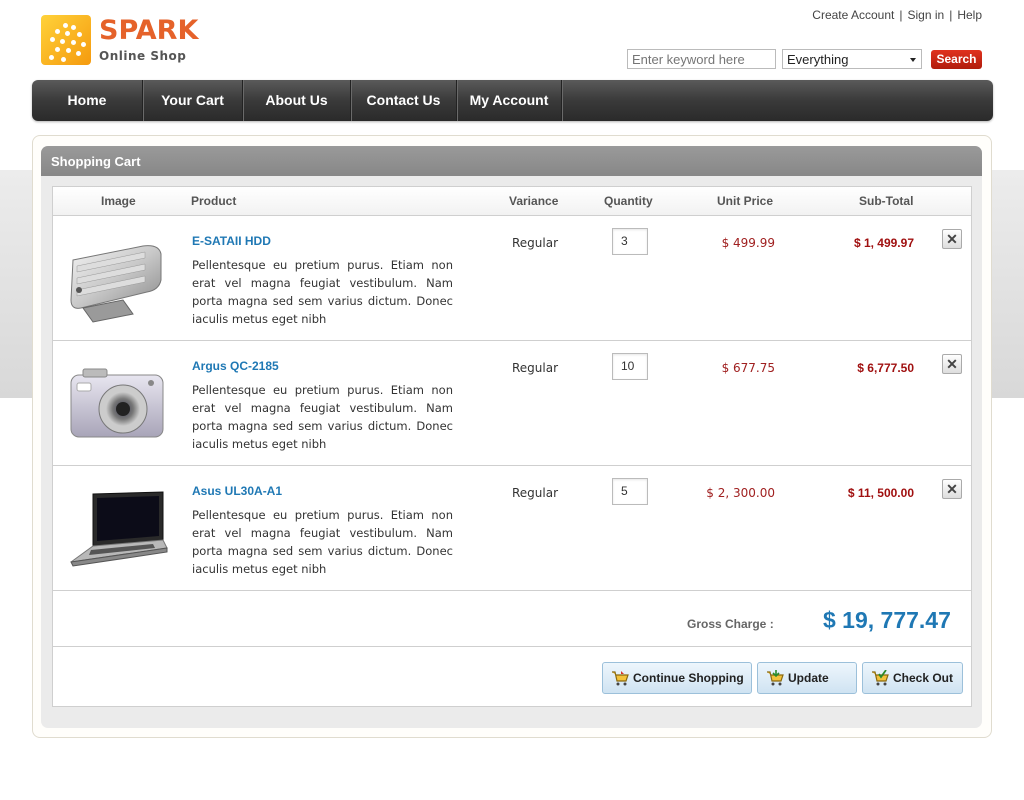 The width and height of the screenshot is (1024, 800). What do you see at coordinates (630, 241) in the screenshot?
I see `quantity-input: 3` at bounding box center [630, 241].